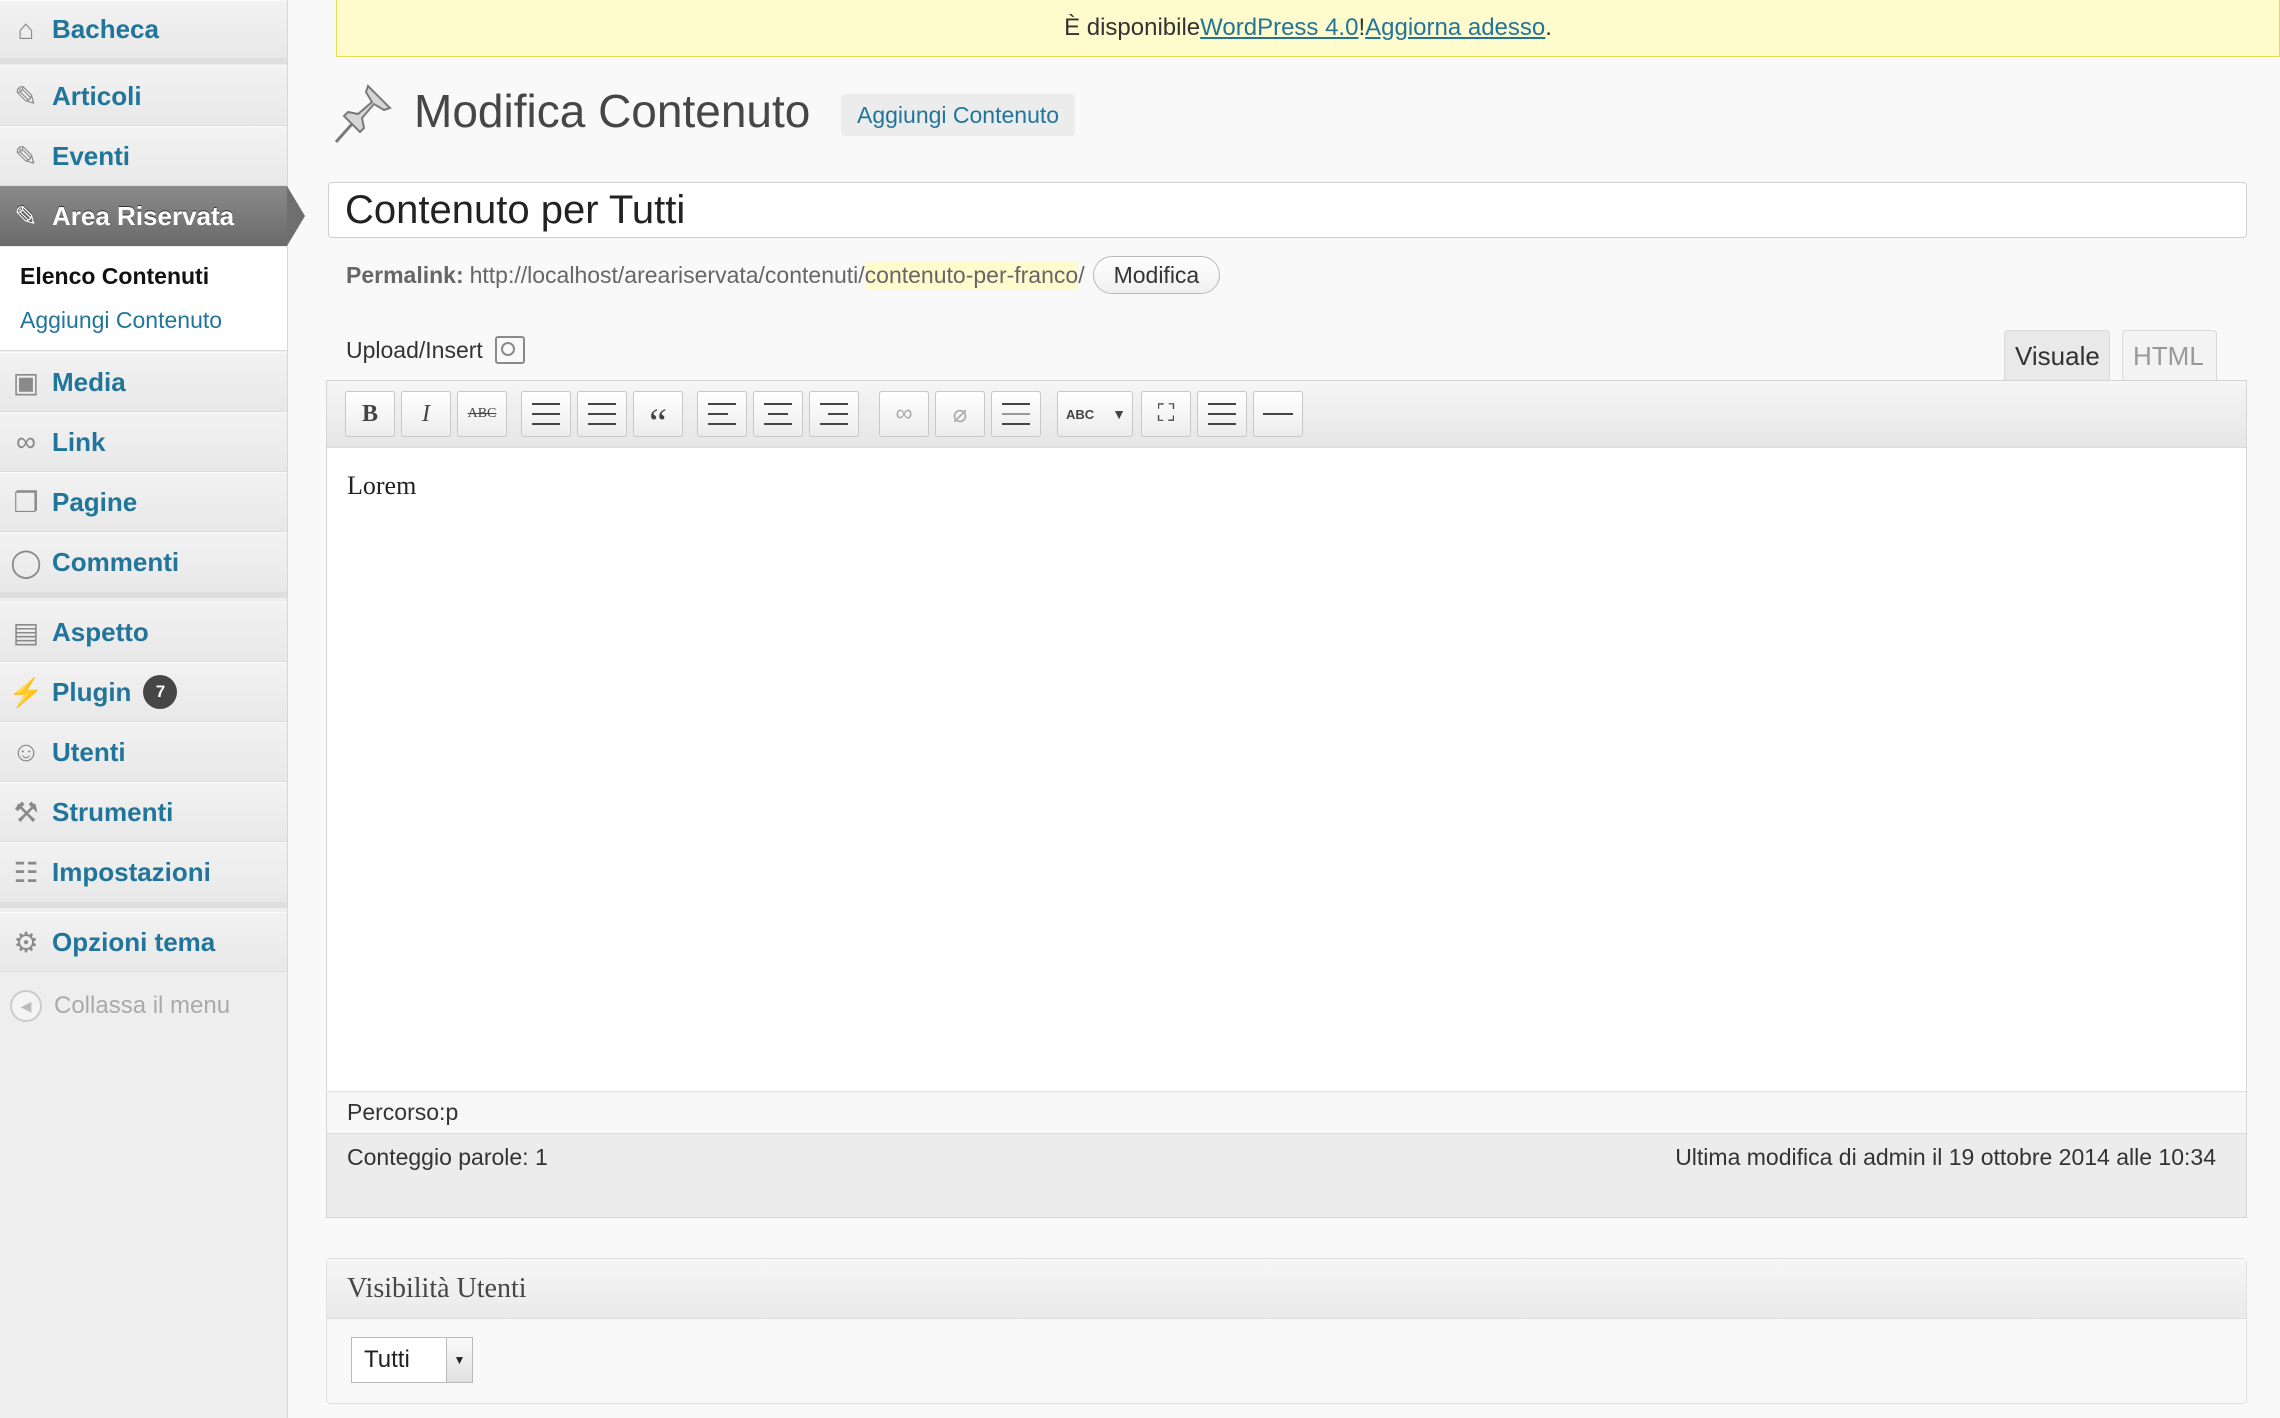  Describe the element at coordinates (26, 812) in the screenshot. I see `tools-icon: ⚒` at that location.